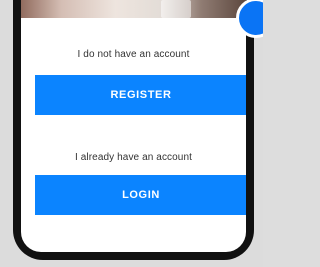  I want to click on login-prompt-text: I already have an account, so click(133, 157).